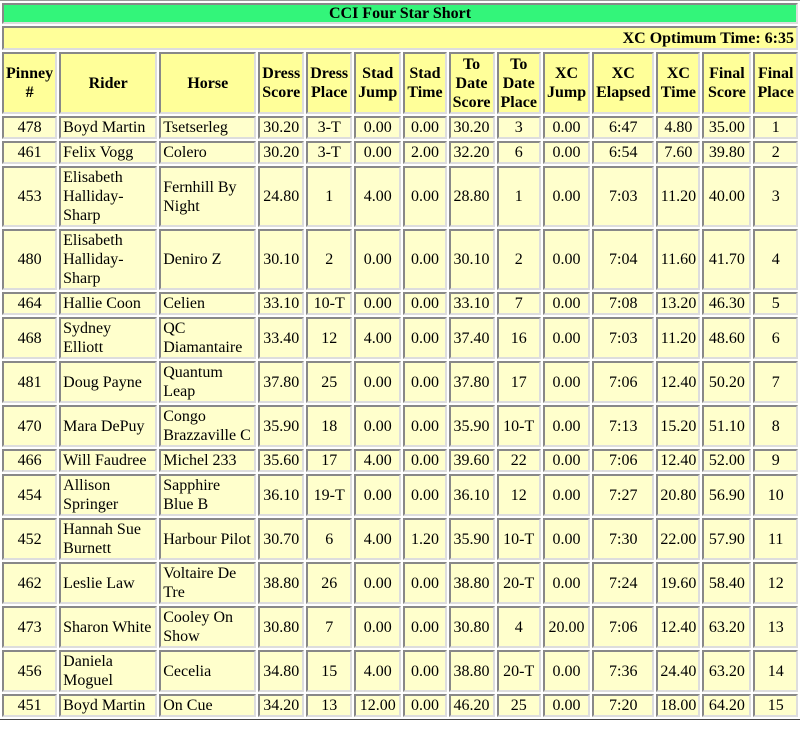 The image size is (800, 731). What do you see at coordinates (30, 705) in the screenshot?
I see `cell-pinney: 451` at bounding box center [30, 705].